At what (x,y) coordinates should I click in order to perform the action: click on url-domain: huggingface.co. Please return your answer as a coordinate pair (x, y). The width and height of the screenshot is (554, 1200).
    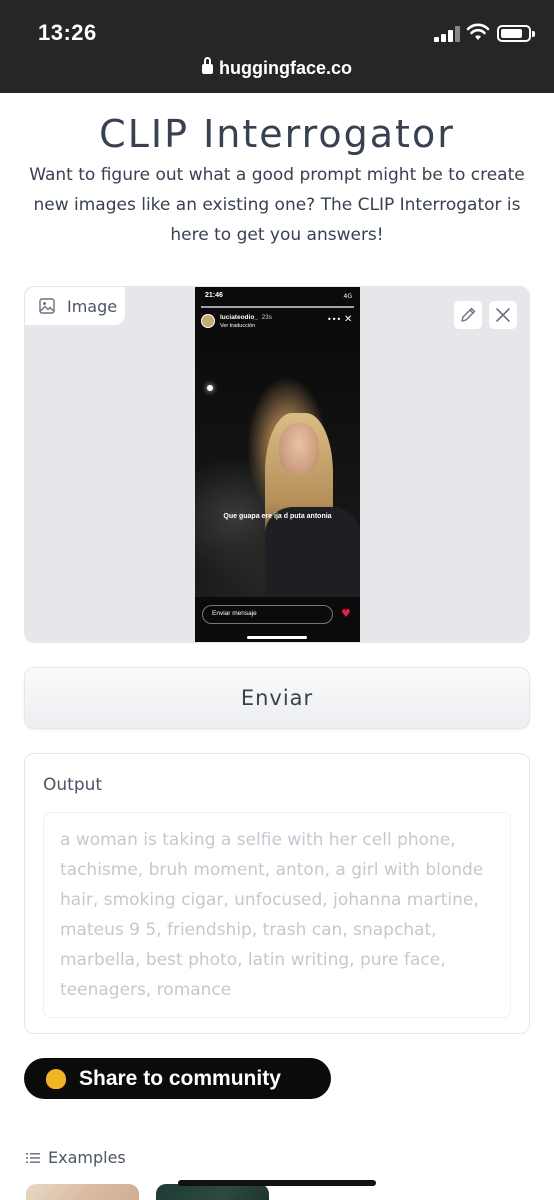
    Looking at the image, I should click on (285, 68).